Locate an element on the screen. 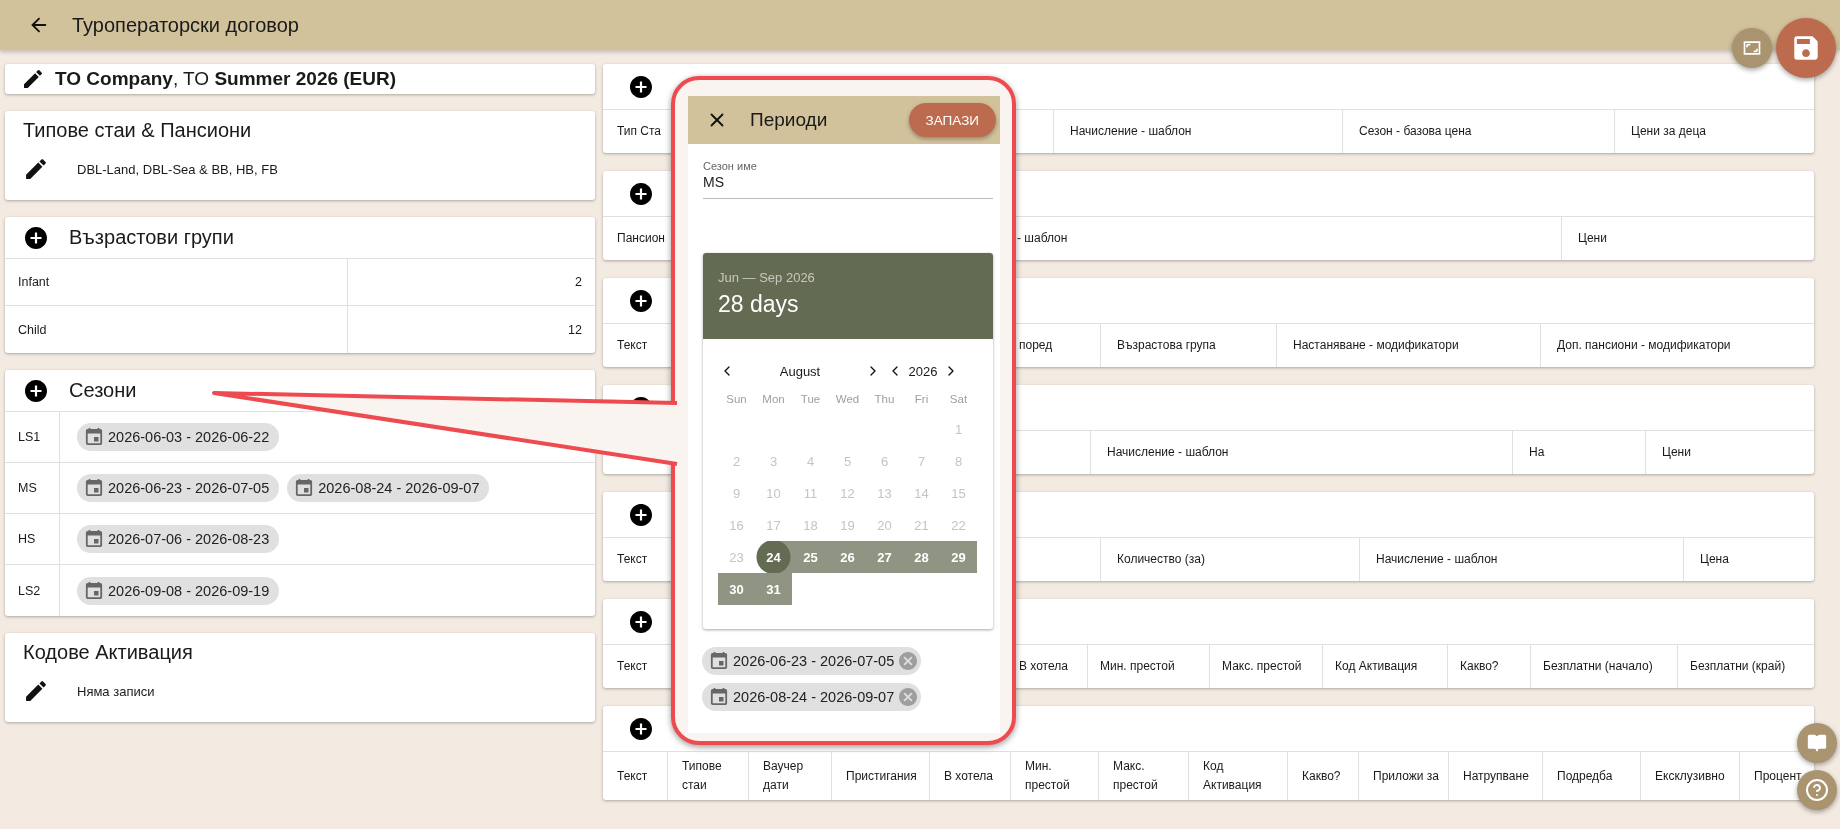 The width and height of the screenshot is (1840, 829). summary-text: Няма записи is located at coordinates (116, 691).